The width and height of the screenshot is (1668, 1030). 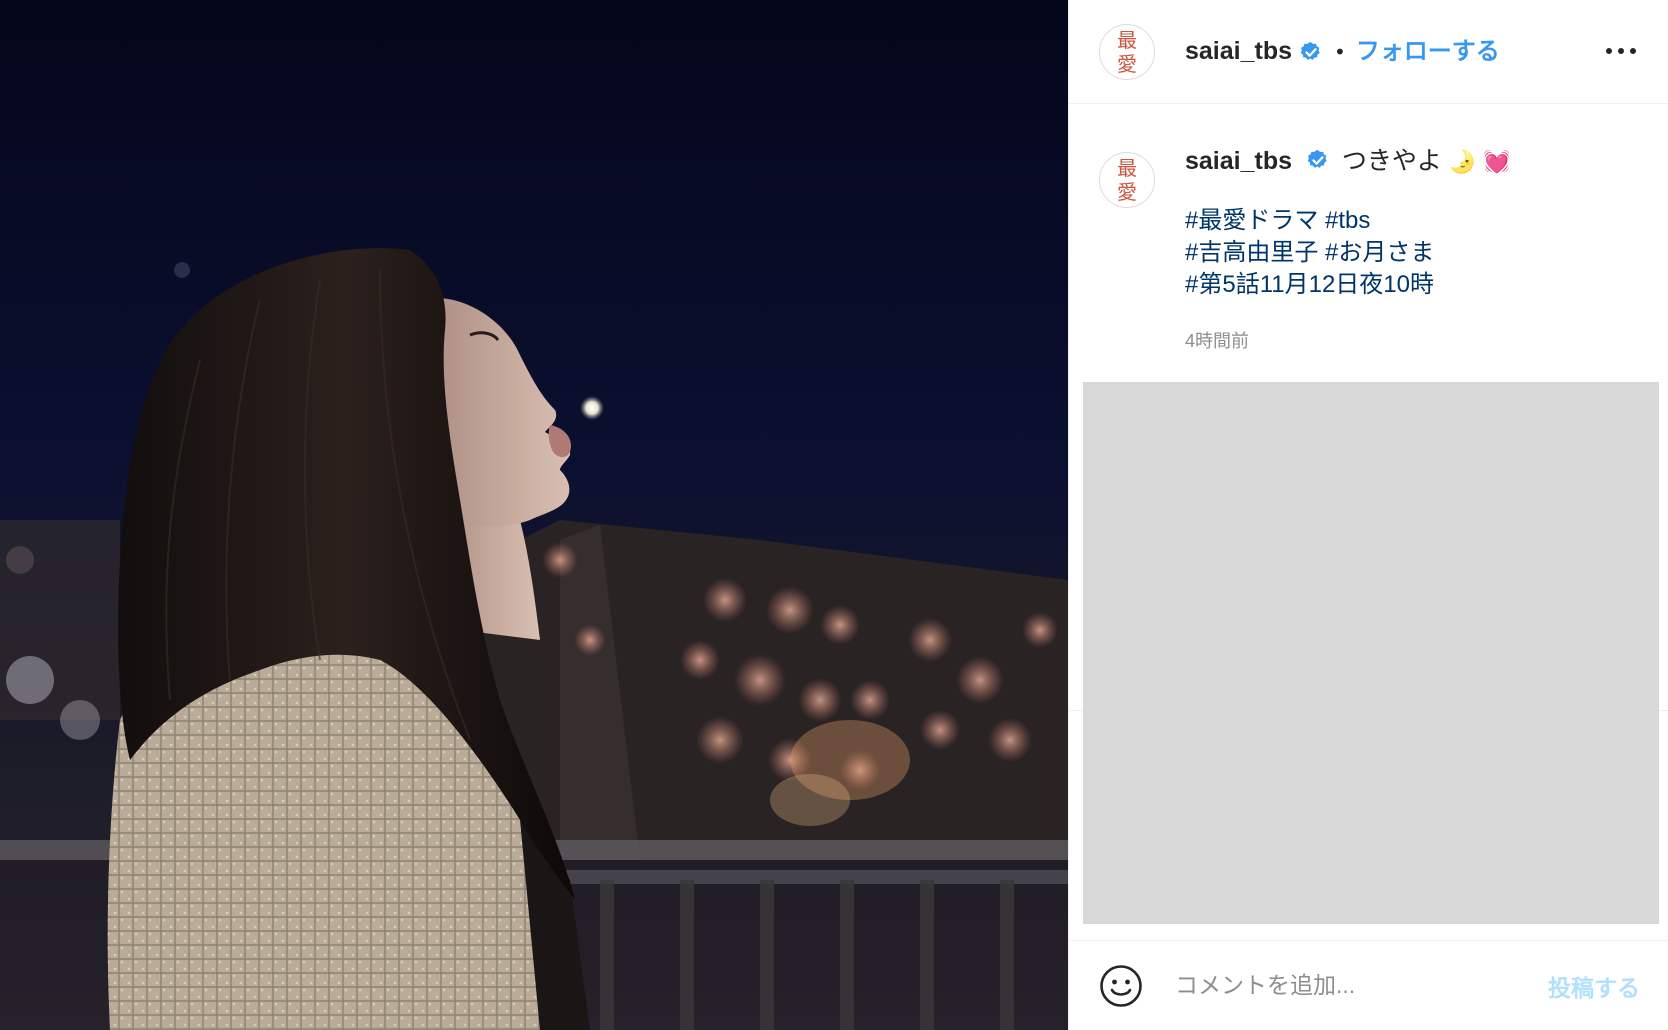 I want to click on caption-text: つきやよ, so click(x=1391, y=161).